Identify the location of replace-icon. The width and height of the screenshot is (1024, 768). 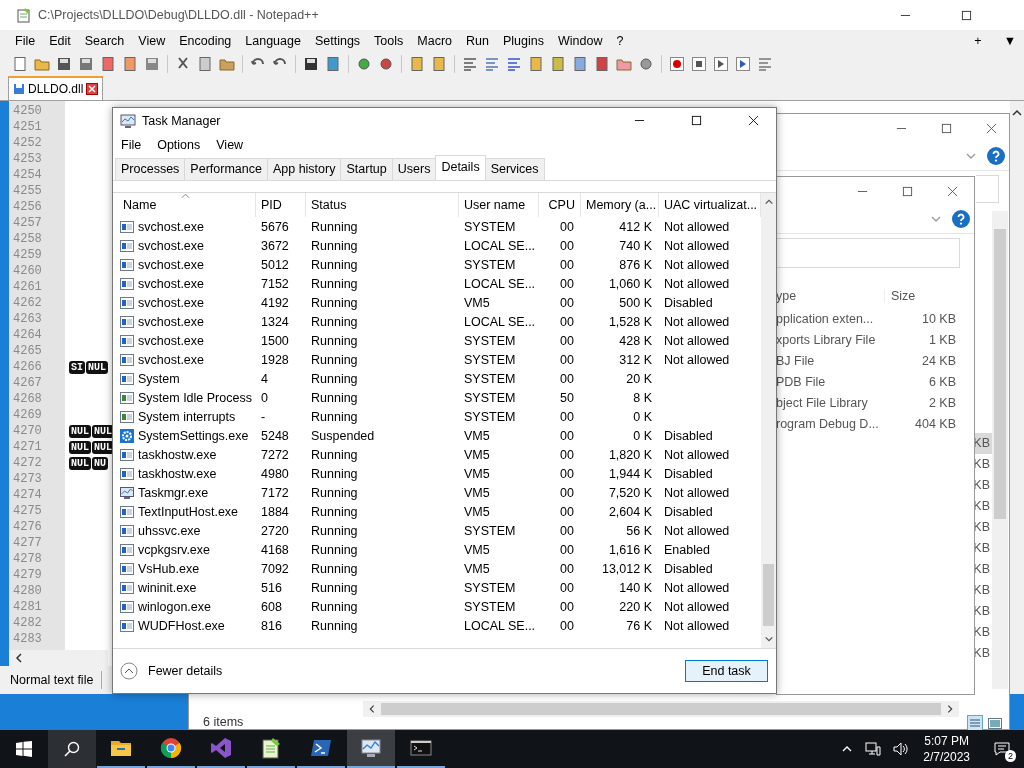
(333, 64).